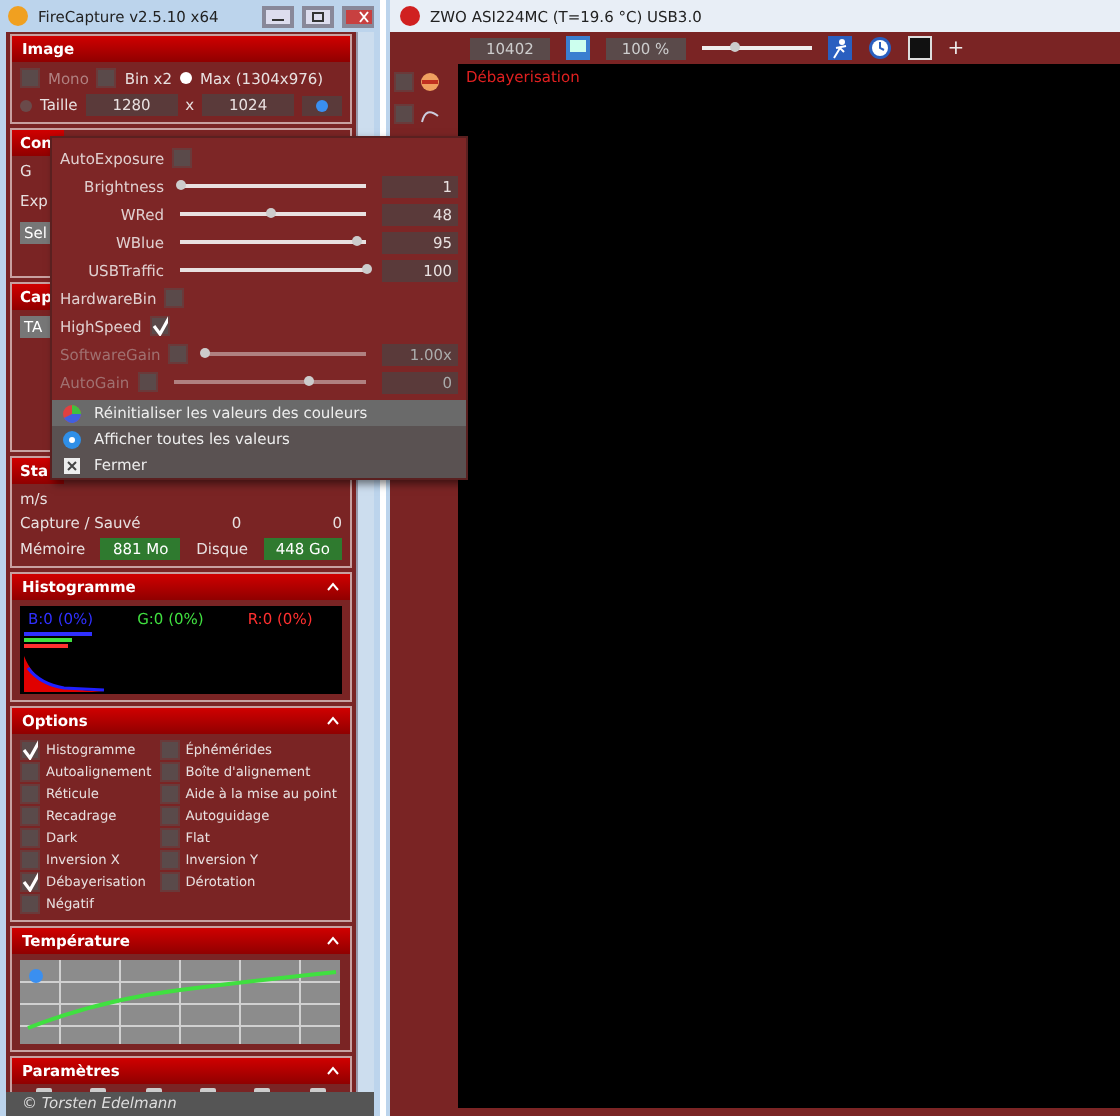 This screenshot has height=1116, width=1120. Describe the element at coordinates (358, 16) in the screenshot. I see `close-button` at that location.